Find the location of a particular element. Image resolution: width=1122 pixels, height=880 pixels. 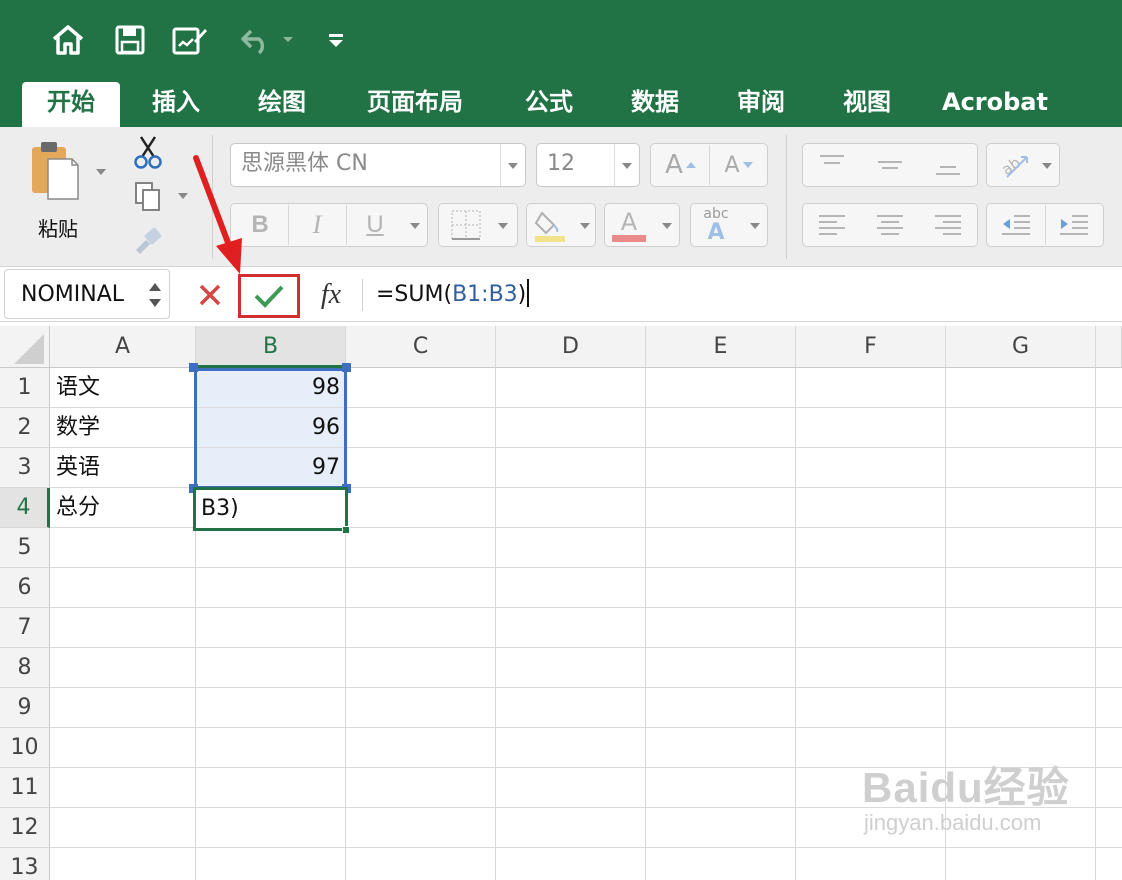

row-header-11: 11 is located at coordinates (25, 788).